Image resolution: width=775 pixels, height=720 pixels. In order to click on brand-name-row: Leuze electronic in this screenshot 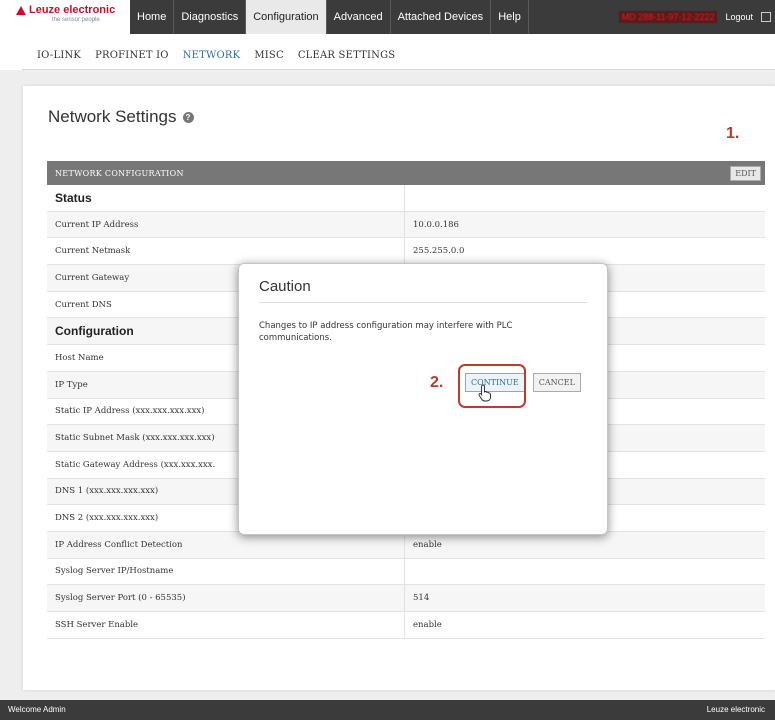, I will do `click(72, 10)`.